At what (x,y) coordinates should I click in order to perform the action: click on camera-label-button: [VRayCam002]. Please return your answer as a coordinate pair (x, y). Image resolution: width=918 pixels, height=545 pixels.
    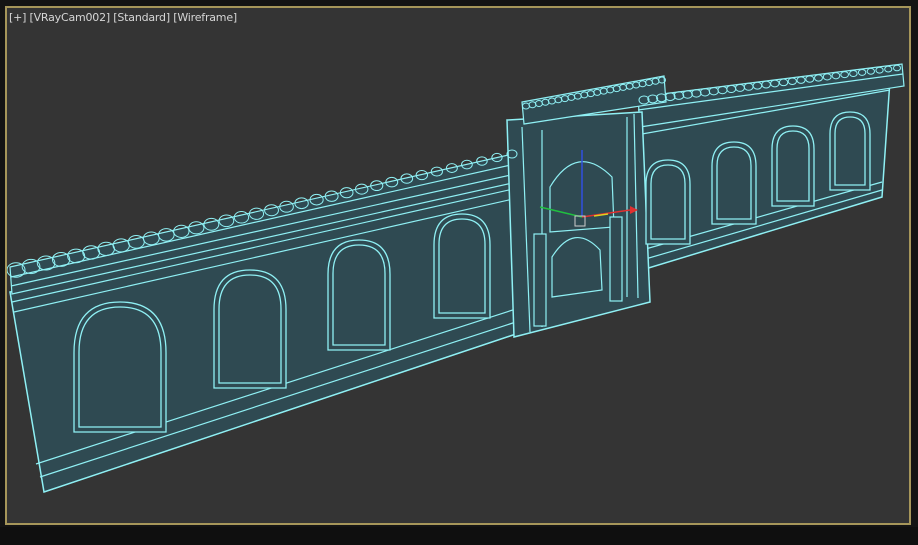
    Looking at the image, I should click on (70, 17).